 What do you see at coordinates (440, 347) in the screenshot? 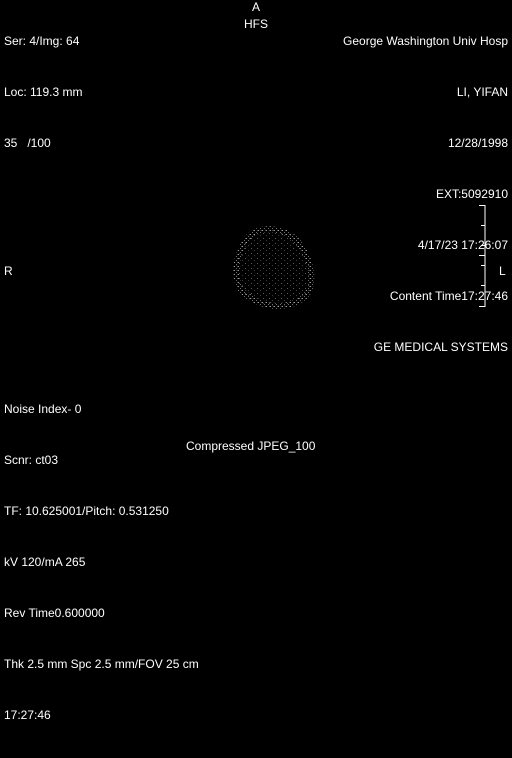
I see `manufacturer-label: GE MEDICAL SYSTEMS` at bounding box center [440, 347].